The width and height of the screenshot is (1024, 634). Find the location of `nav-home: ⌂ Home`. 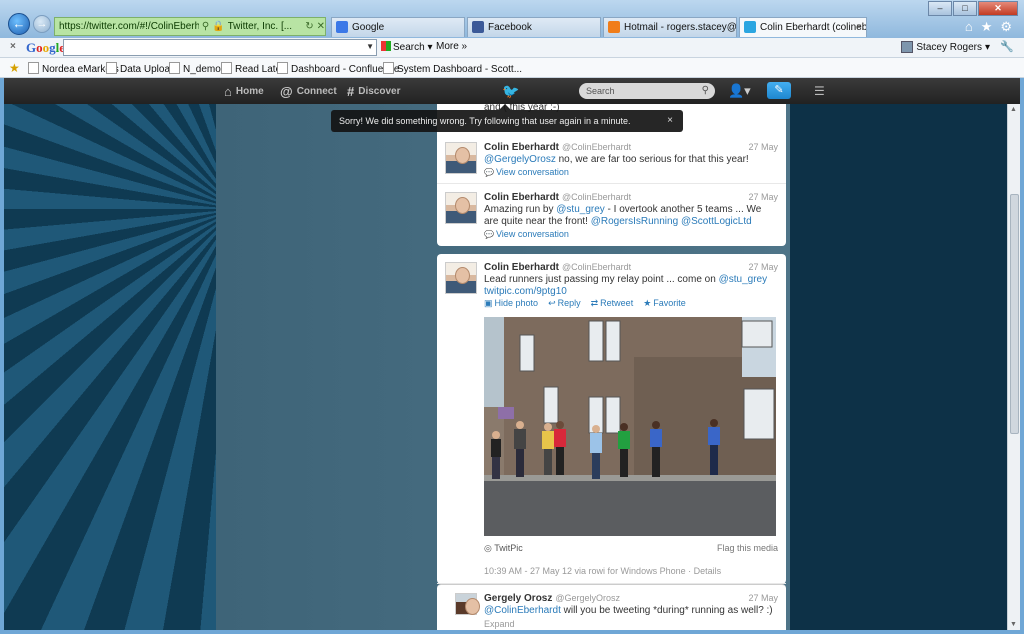

nav-home: ⌂ Home is located at coordinates (244, 91).